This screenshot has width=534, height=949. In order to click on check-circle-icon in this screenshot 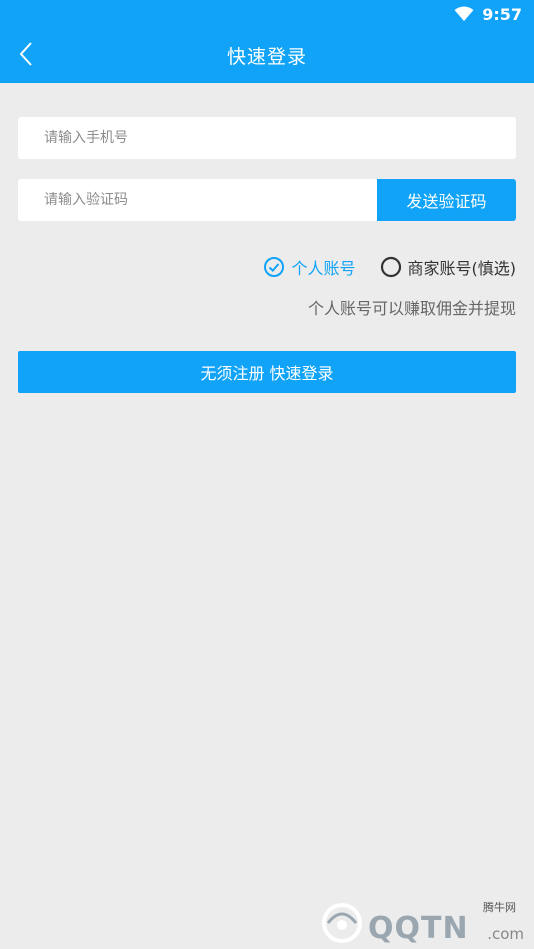, I will do `click(274, 267)`.